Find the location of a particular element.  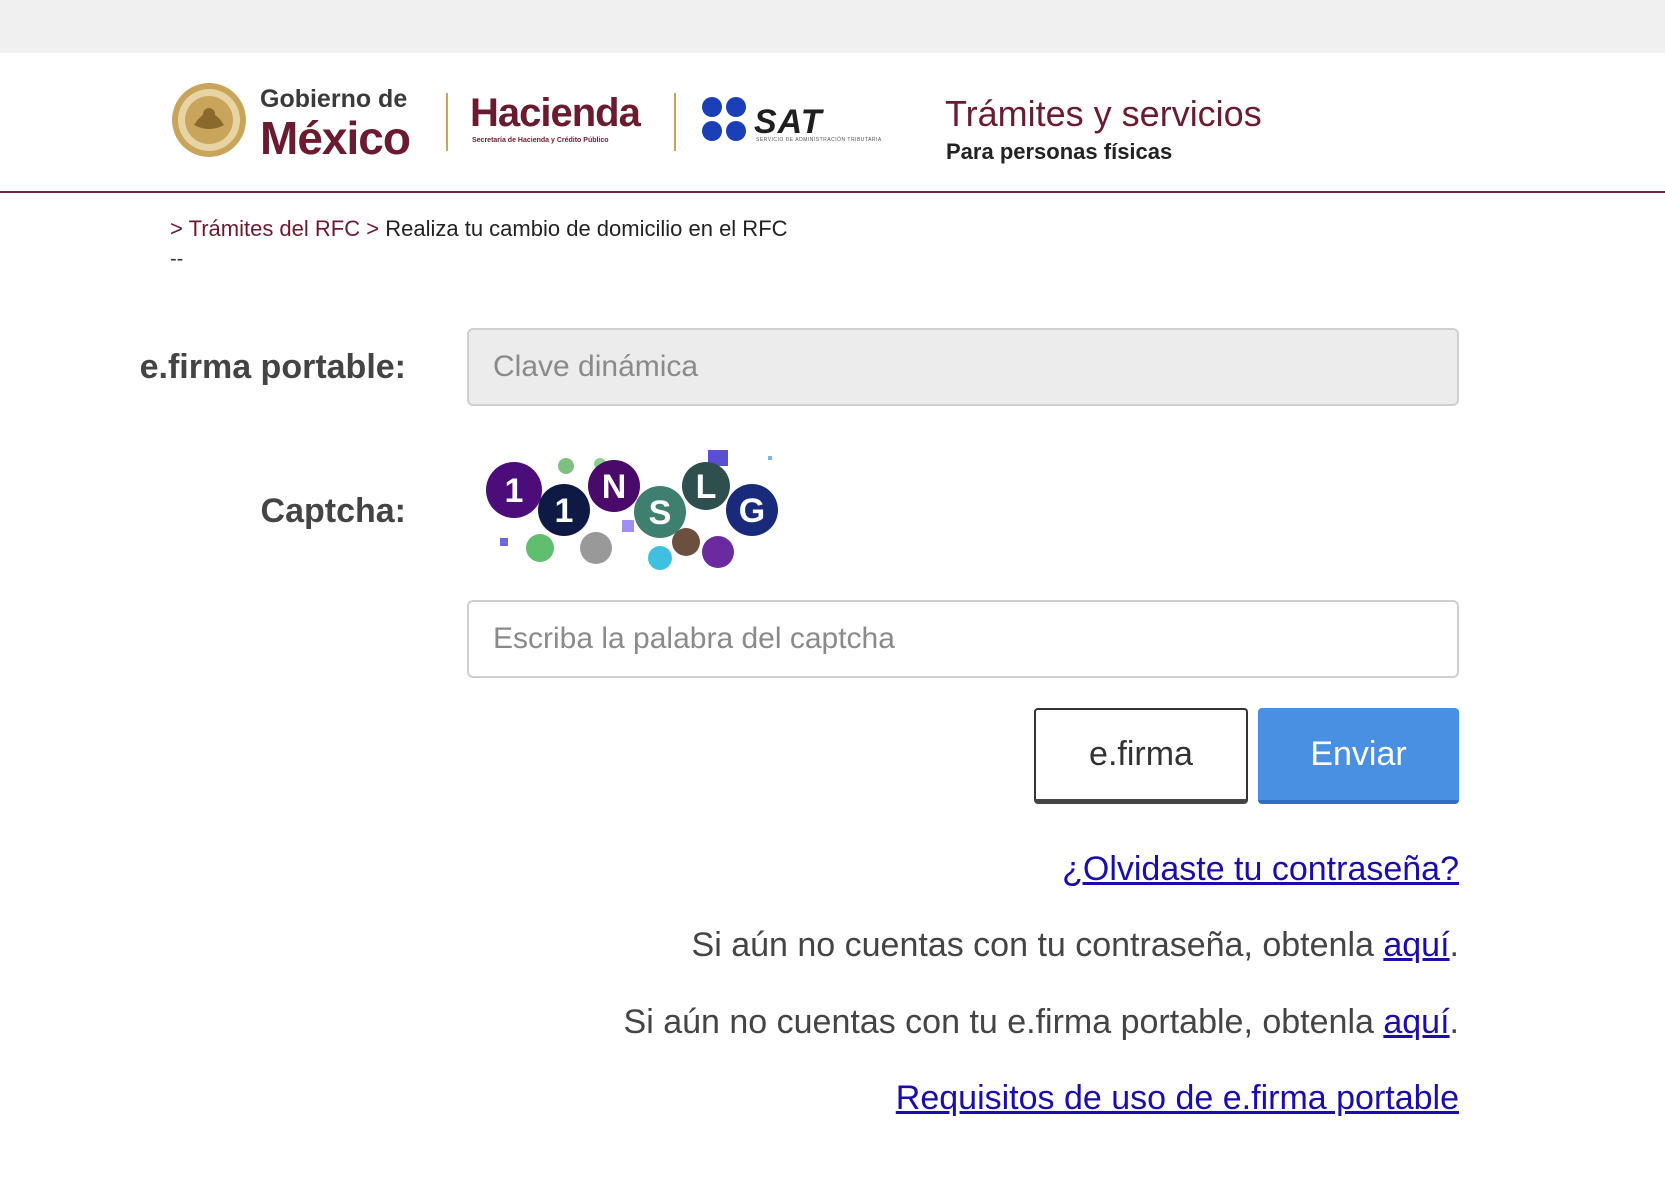

hacienda-subtitle: Secretaría de Hacienda y Crédito Público is located at coordinates (540, 140).